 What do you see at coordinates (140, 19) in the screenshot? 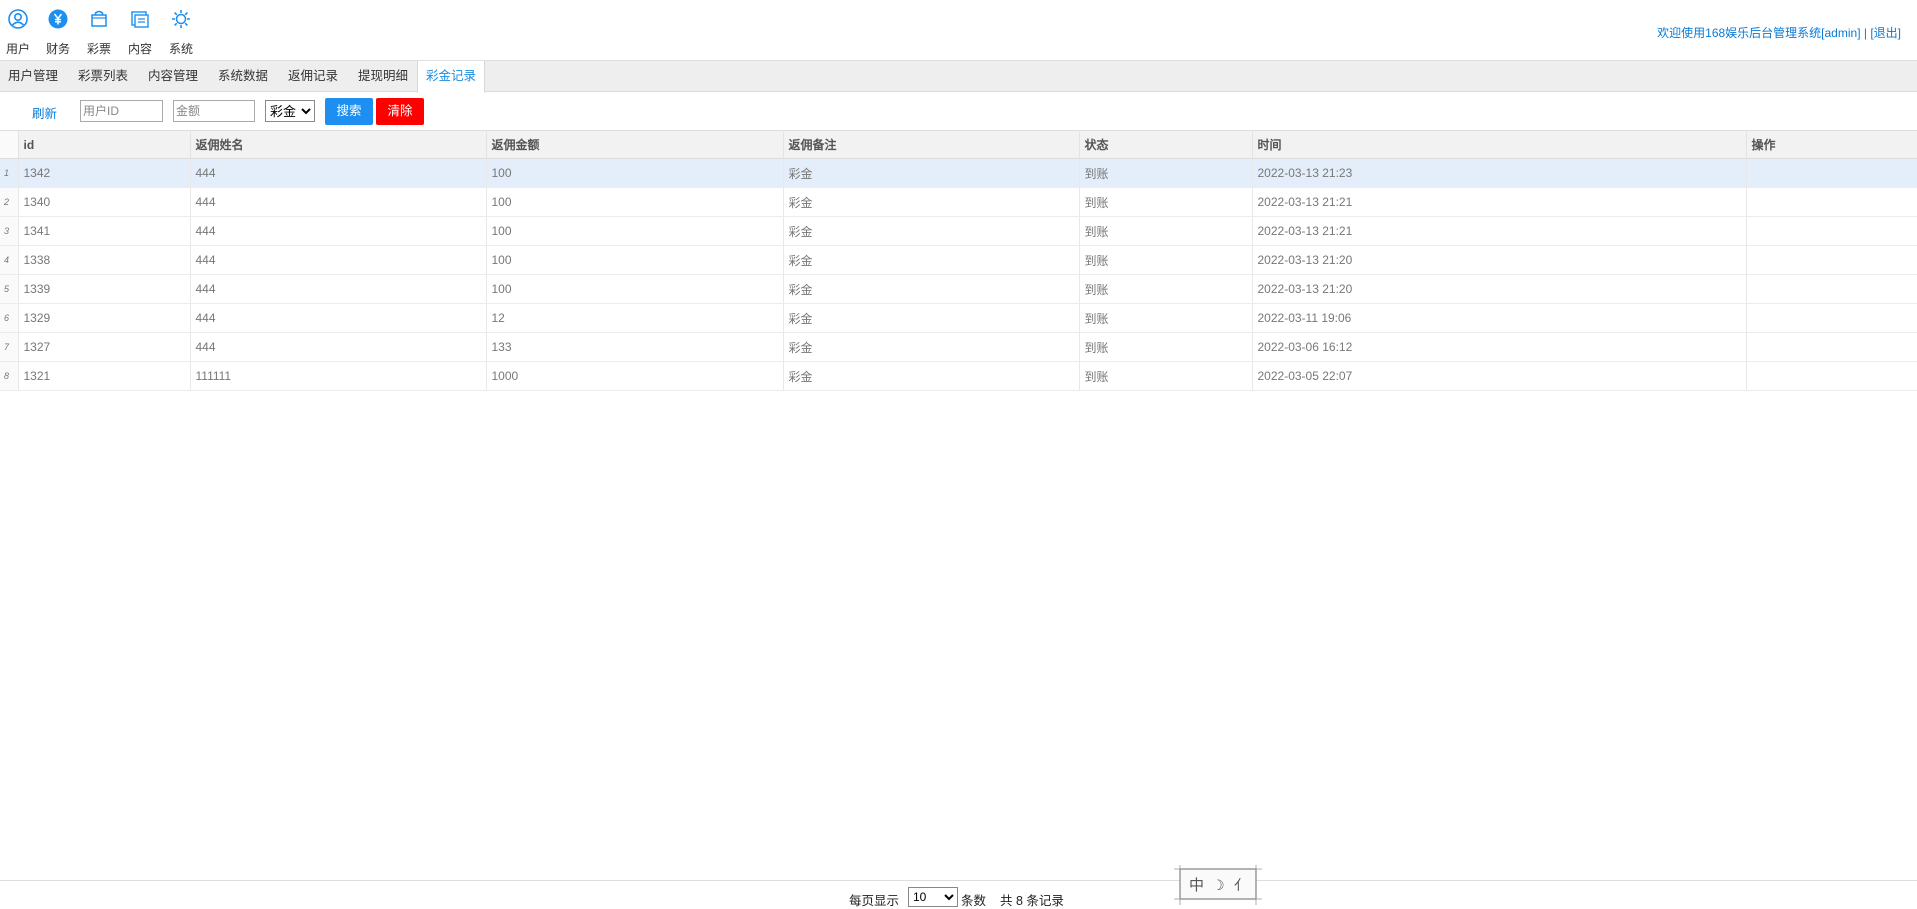
I see `content-icon` at bounding box center [140, 19].